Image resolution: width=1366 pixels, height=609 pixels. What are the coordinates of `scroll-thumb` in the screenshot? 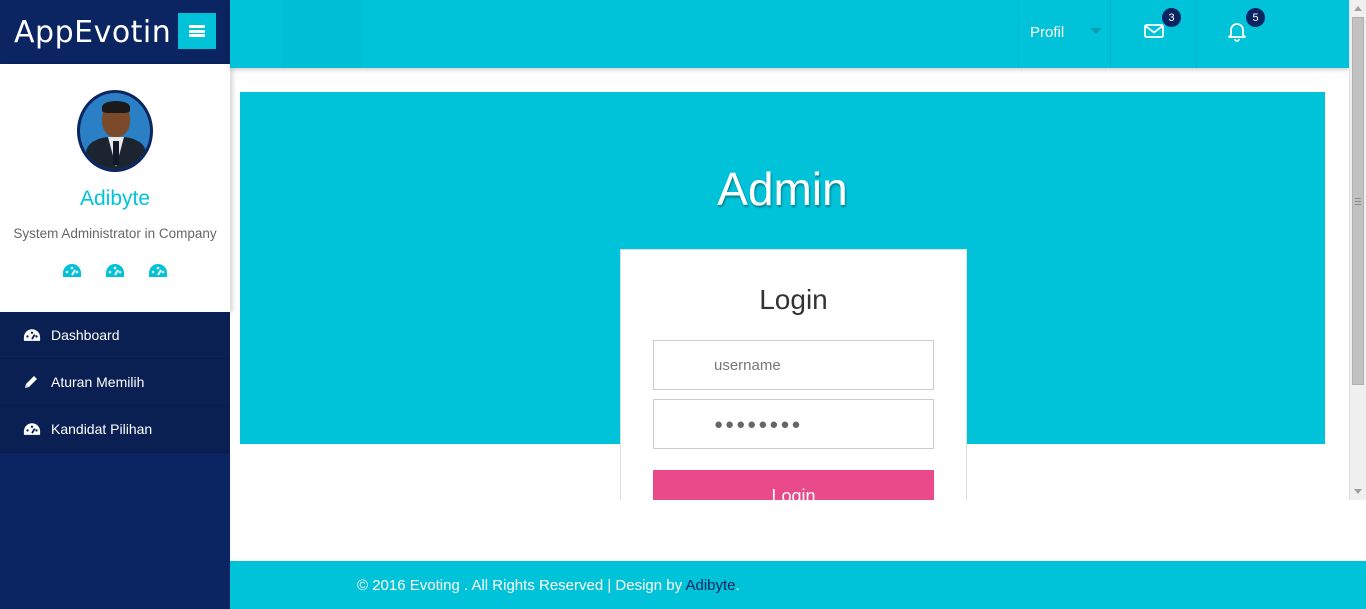 It's located at (1358, 201).